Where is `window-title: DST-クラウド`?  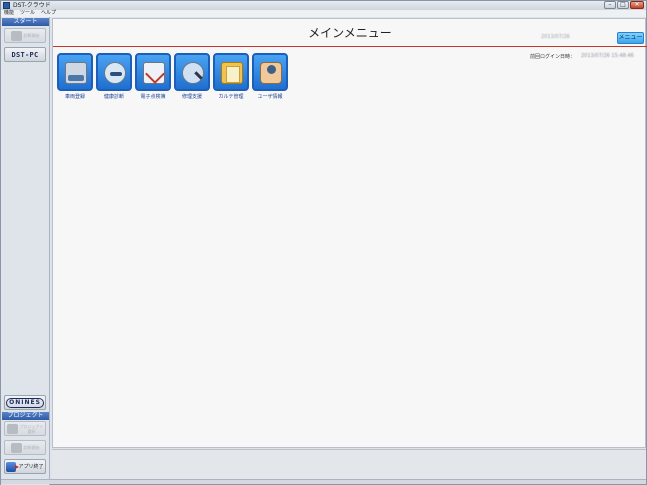 window-title: DST-クラウド is located at coordinates (32, 5).